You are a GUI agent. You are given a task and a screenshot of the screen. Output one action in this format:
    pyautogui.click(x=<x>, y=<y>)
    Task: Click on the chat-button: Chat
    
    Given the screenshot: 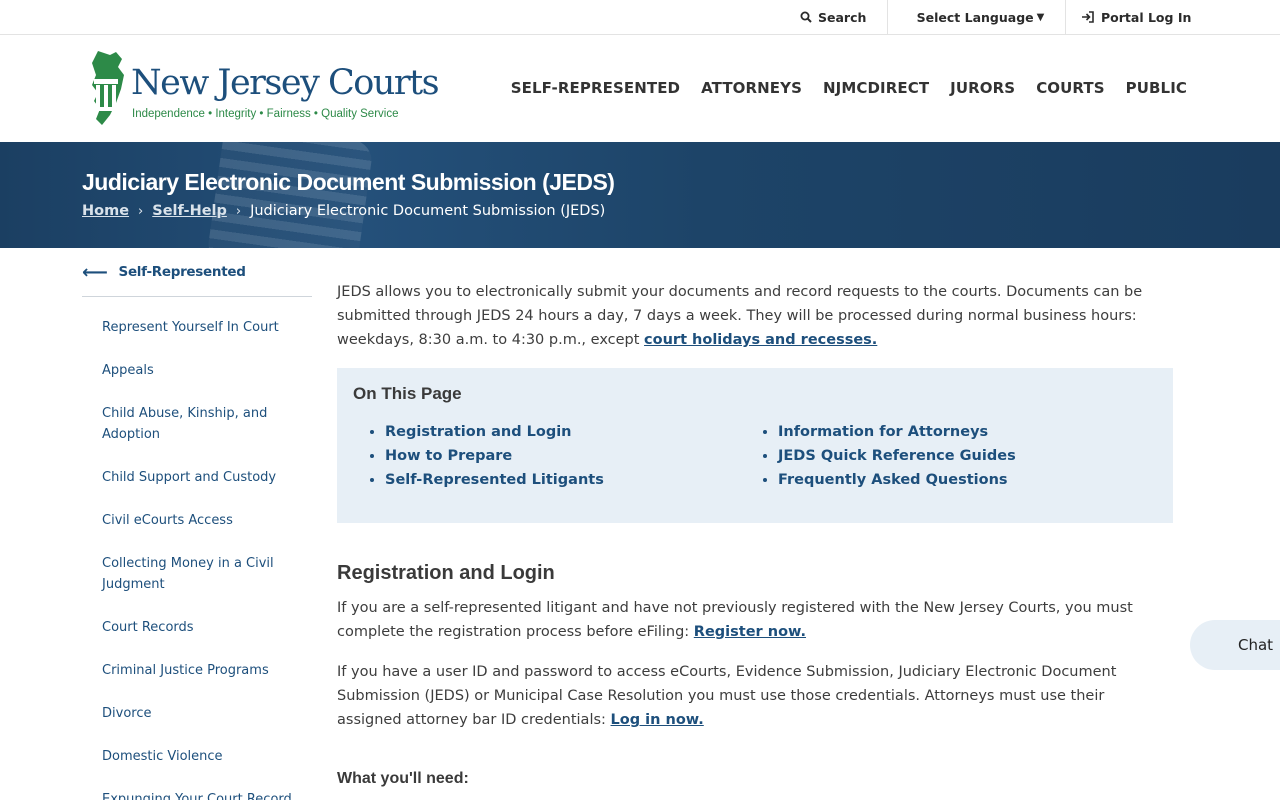 What is the action you would take?
    pyautogui.click(x=1235, y=645)
    